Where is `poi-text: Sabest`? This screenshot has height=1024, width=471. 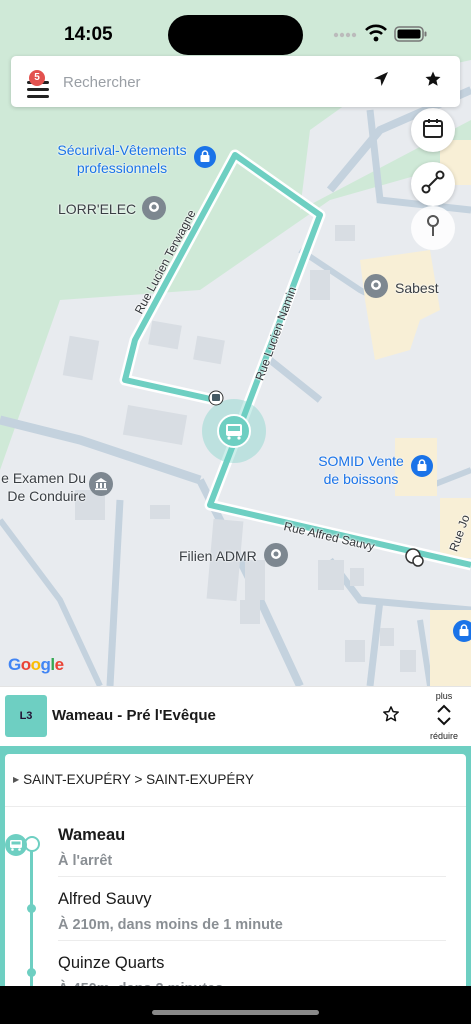 poi-text: Sabest is located at coordinates (417, 288).